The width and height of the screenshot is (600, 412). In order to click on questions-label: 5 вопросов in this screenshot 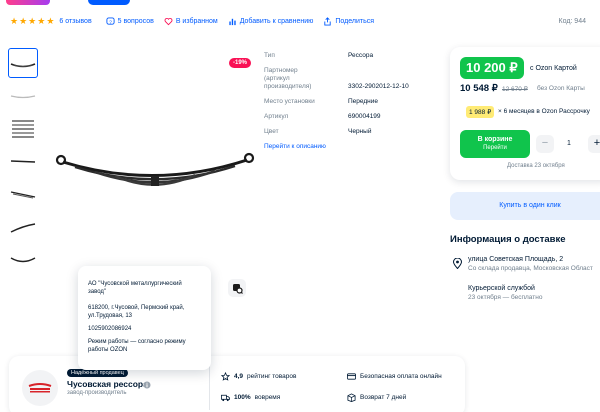, I will do `click(135, 21)`.